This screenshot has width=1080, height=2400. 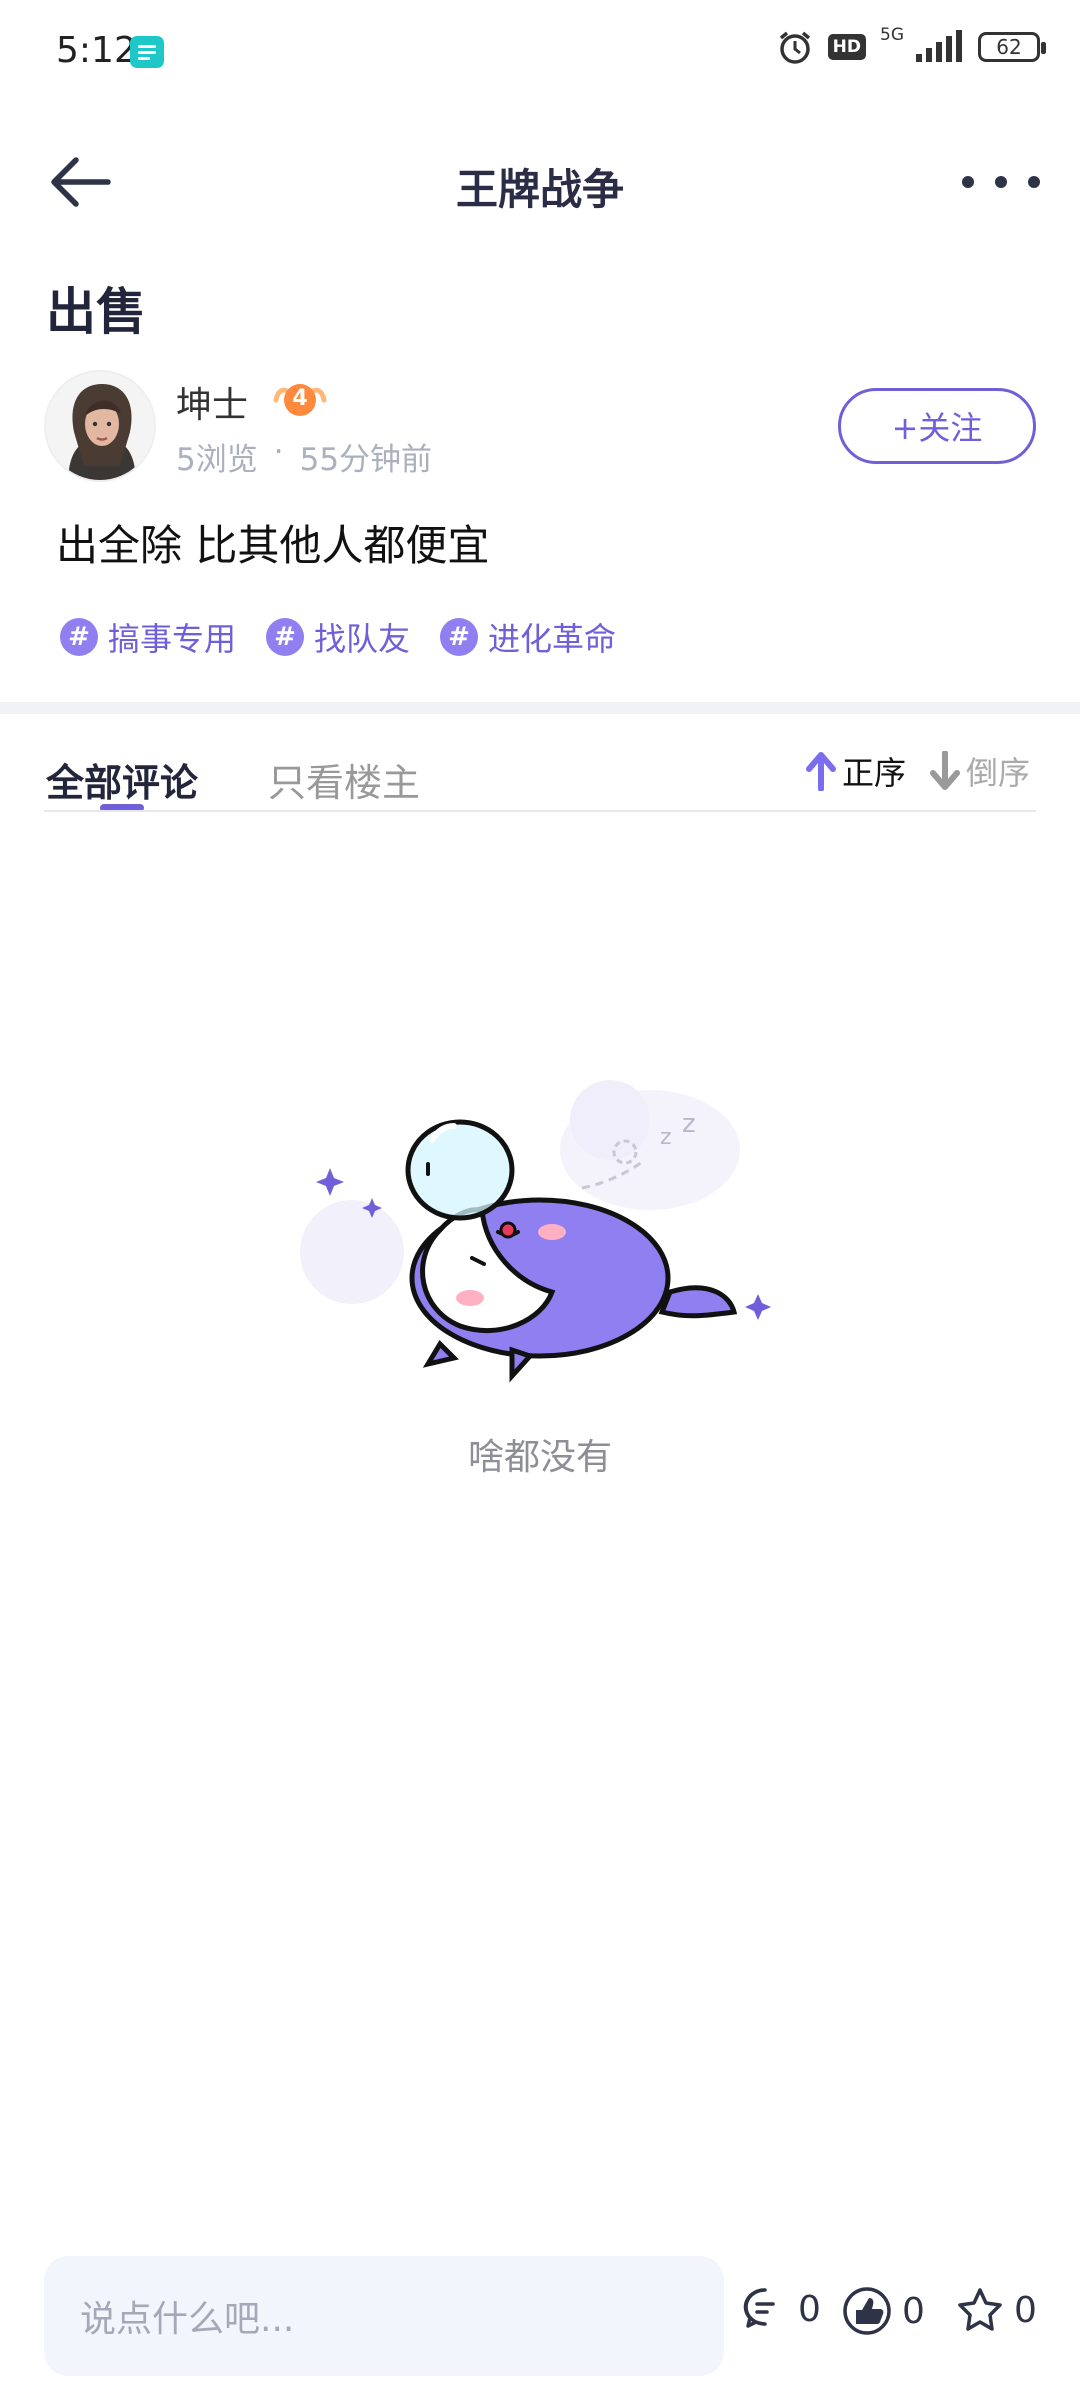 I want to click on follow-button: +关注, so click(x=937, y=426).